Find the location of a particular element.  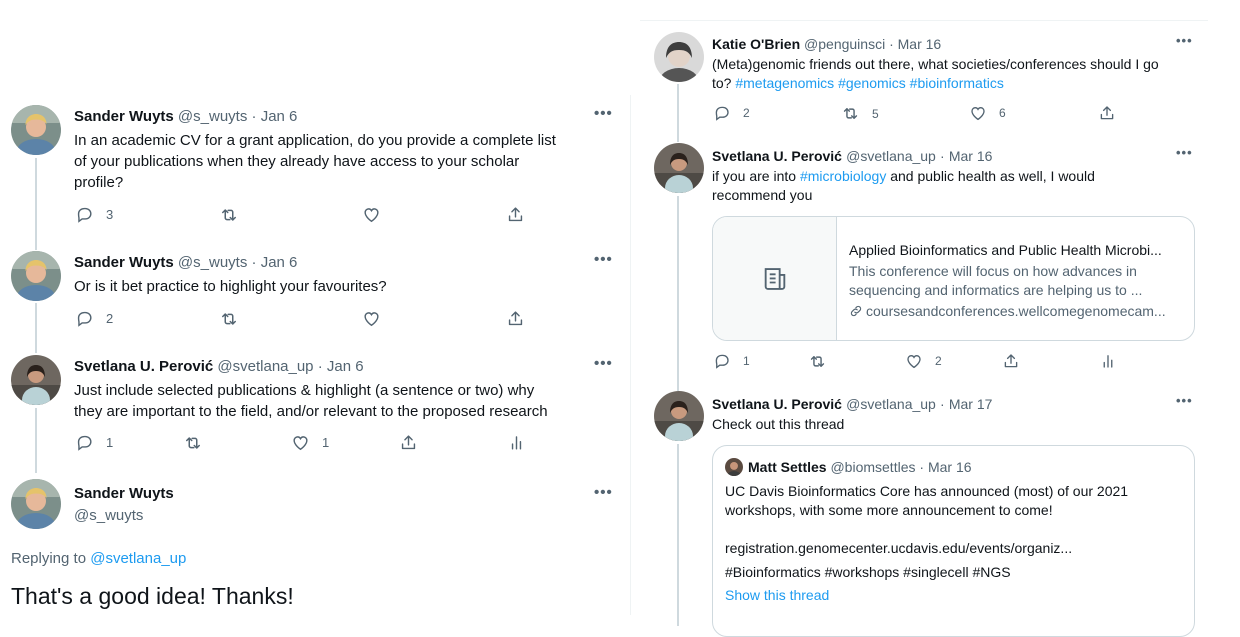

link-card-thumbnail is located at coordinates (775, 278).